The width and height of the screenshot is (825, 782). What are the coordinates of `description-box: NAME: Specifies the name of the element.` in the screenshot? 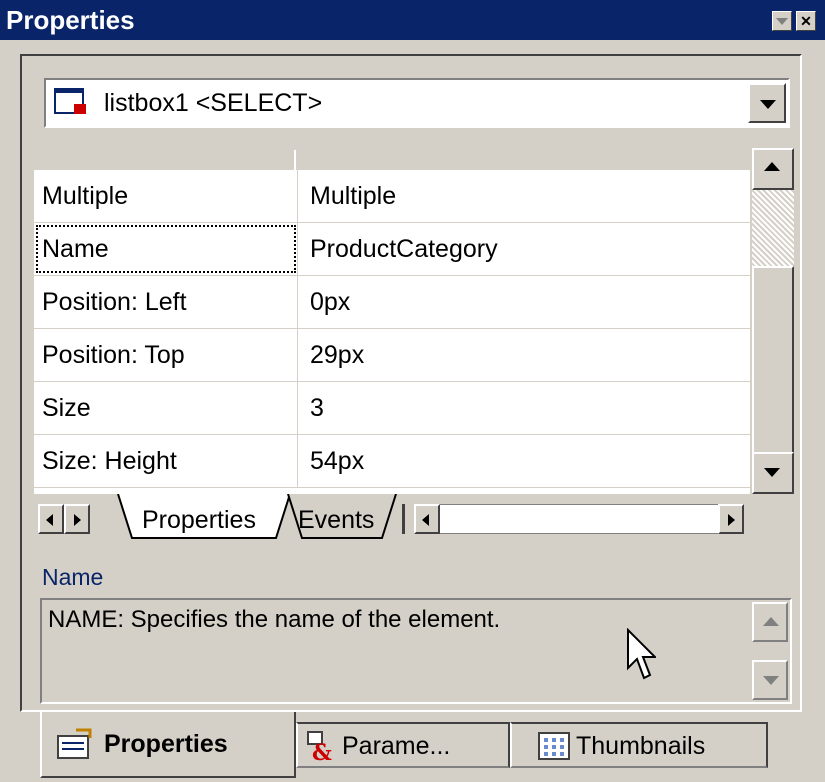 It's located at (416, 651).